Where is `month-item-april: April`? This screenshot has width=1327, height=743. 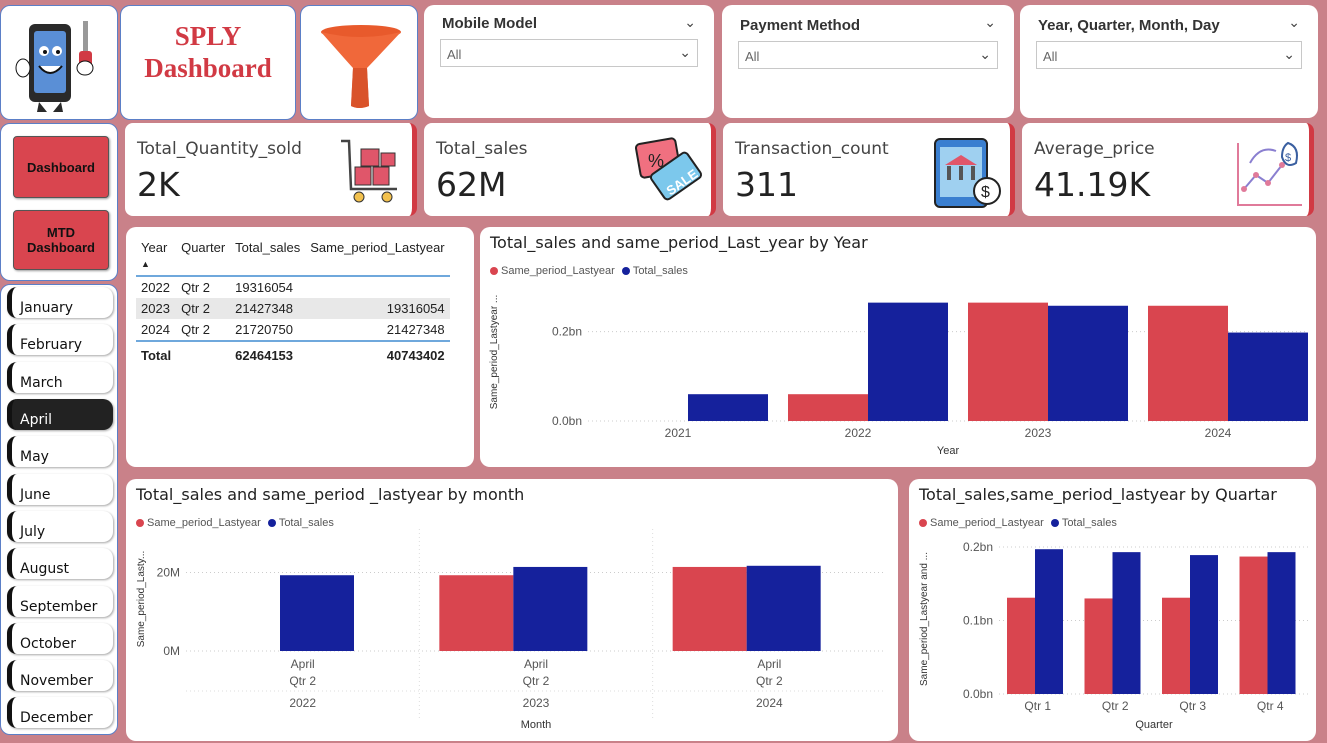 month-item-april: April is located at coordinates (60, 414).